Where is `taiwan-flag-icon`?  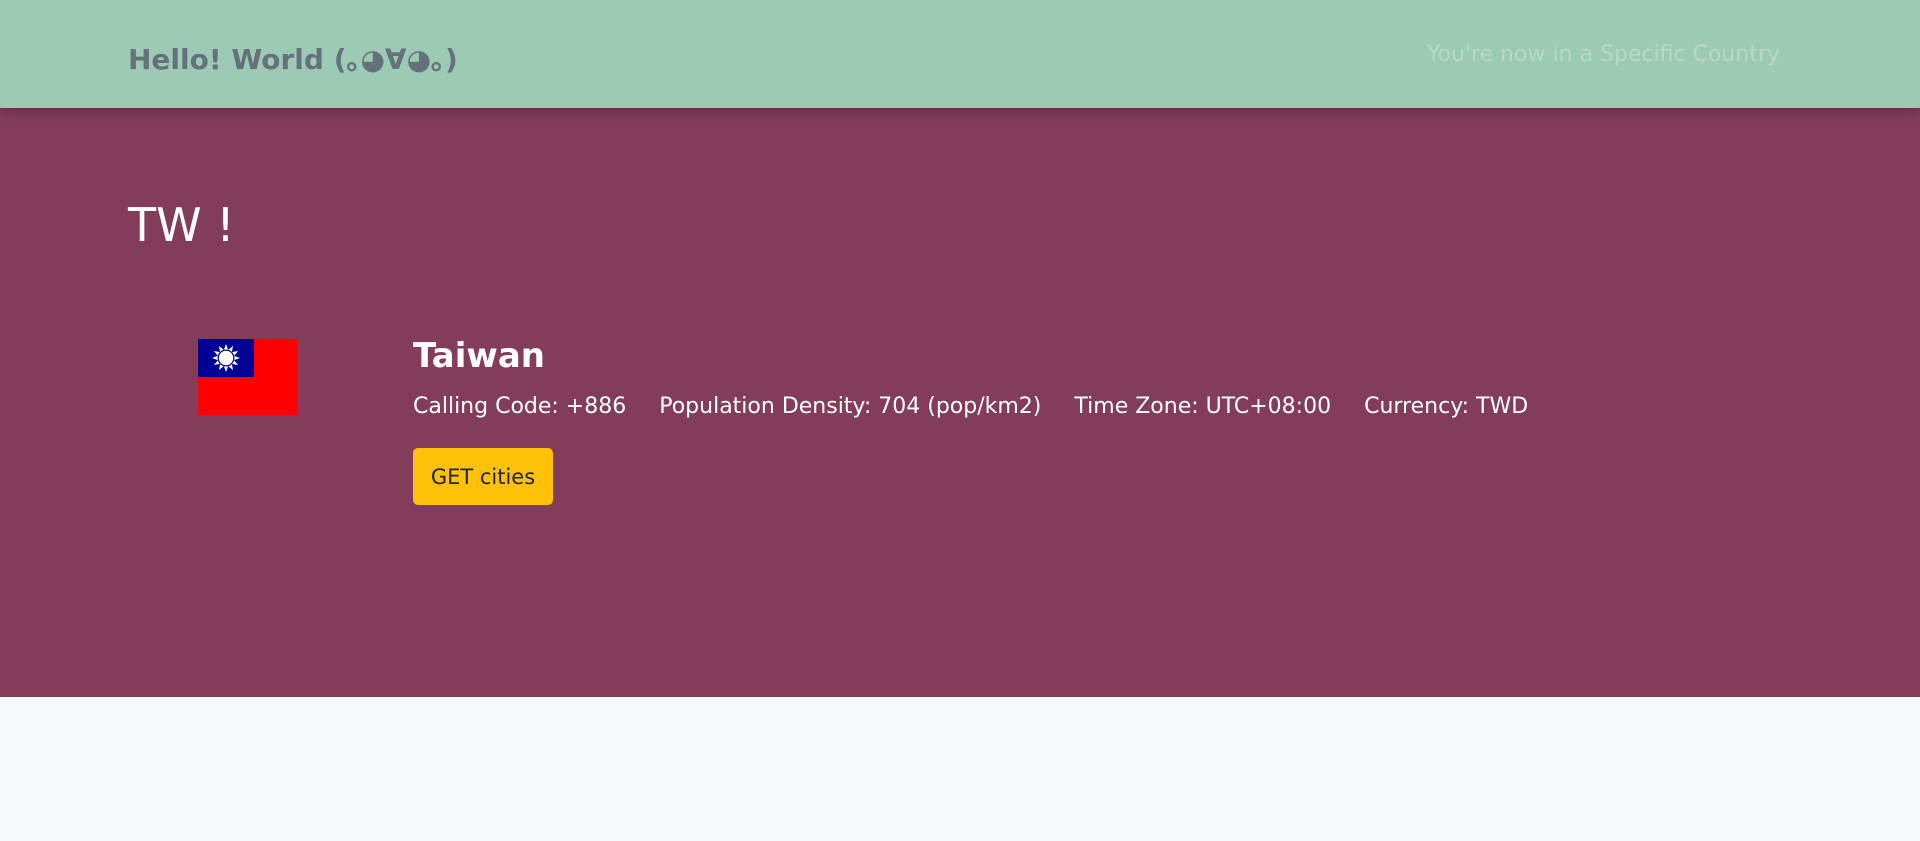
taiwan-flag-icon is located at coordinates (248, 377).